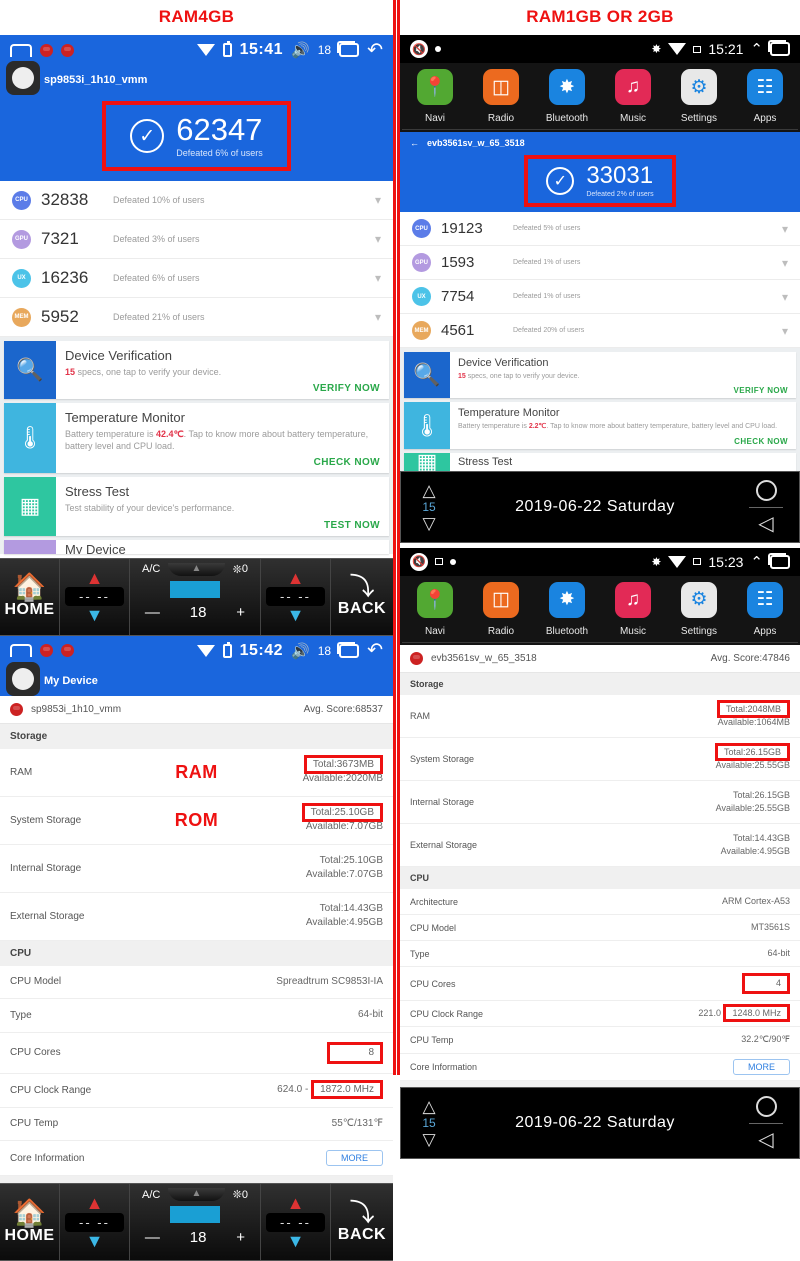  What do you see at coordinates (222, 525) in the screenshot?
I see `card-action-test: TEST NOW` at bounding box center [222, 525].